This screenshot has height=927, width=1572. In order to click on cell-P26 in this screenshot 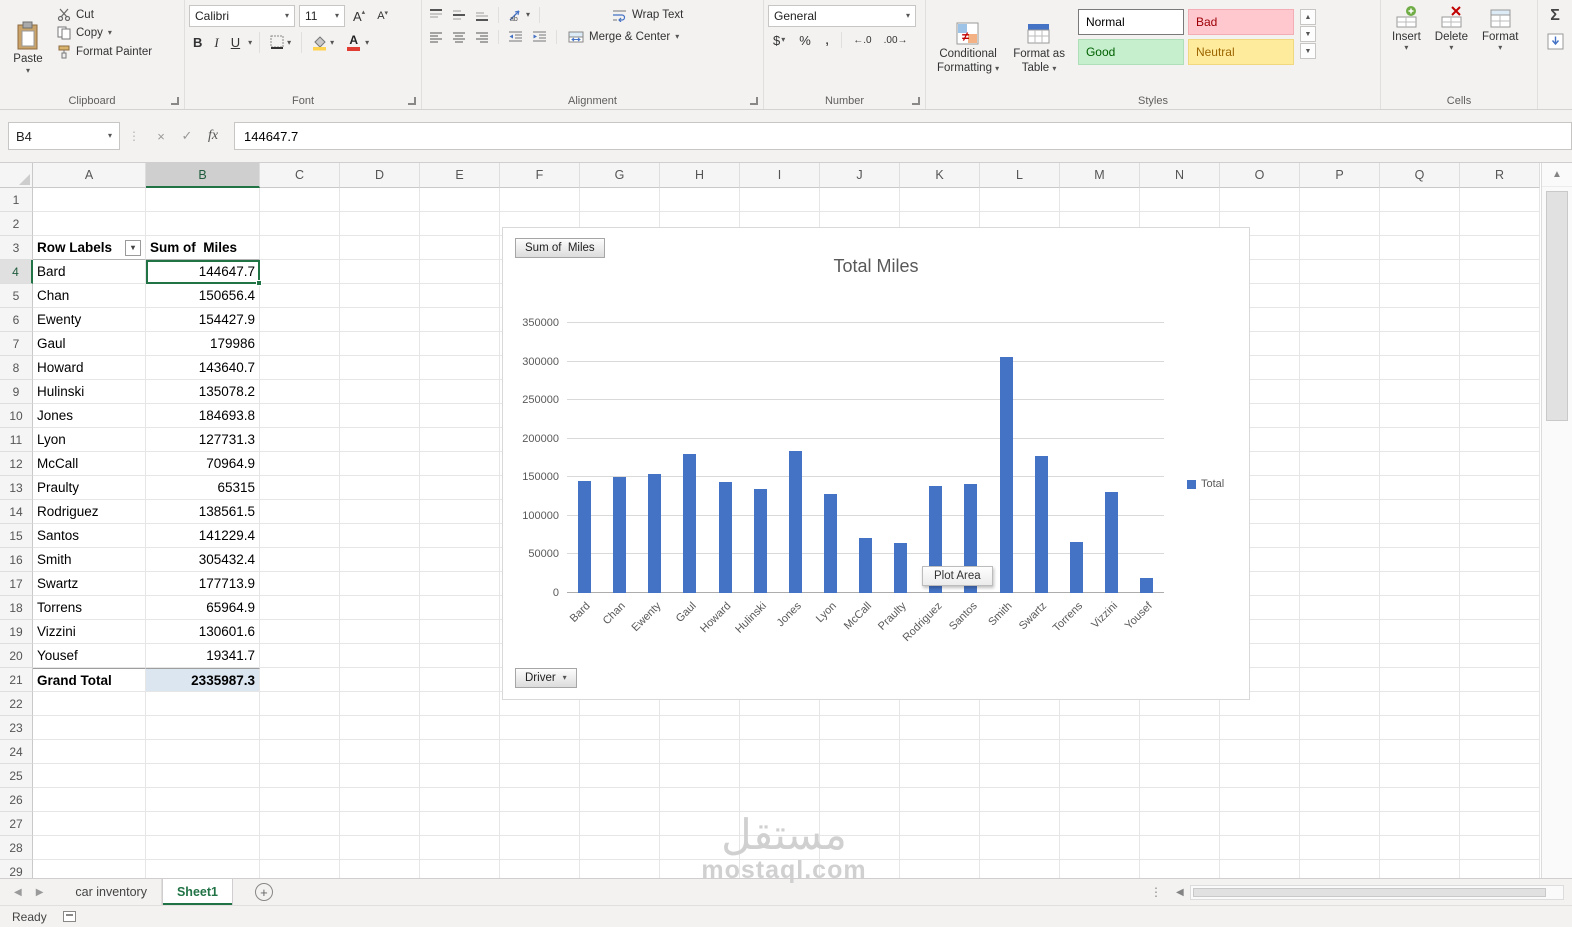, I will do `click(1340, 800)`.